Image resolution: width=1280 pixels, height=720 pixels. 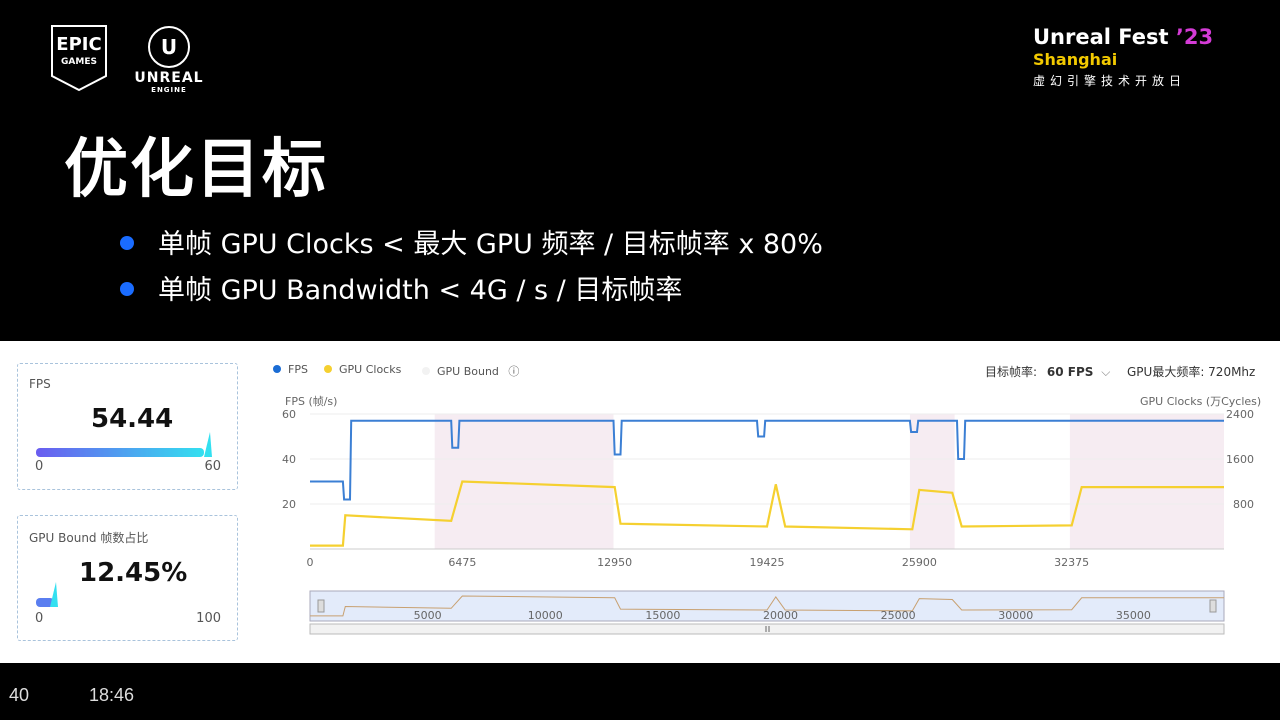 I want to click on gpu-bound-legend-dot-icon, so click(x=426, y=371).